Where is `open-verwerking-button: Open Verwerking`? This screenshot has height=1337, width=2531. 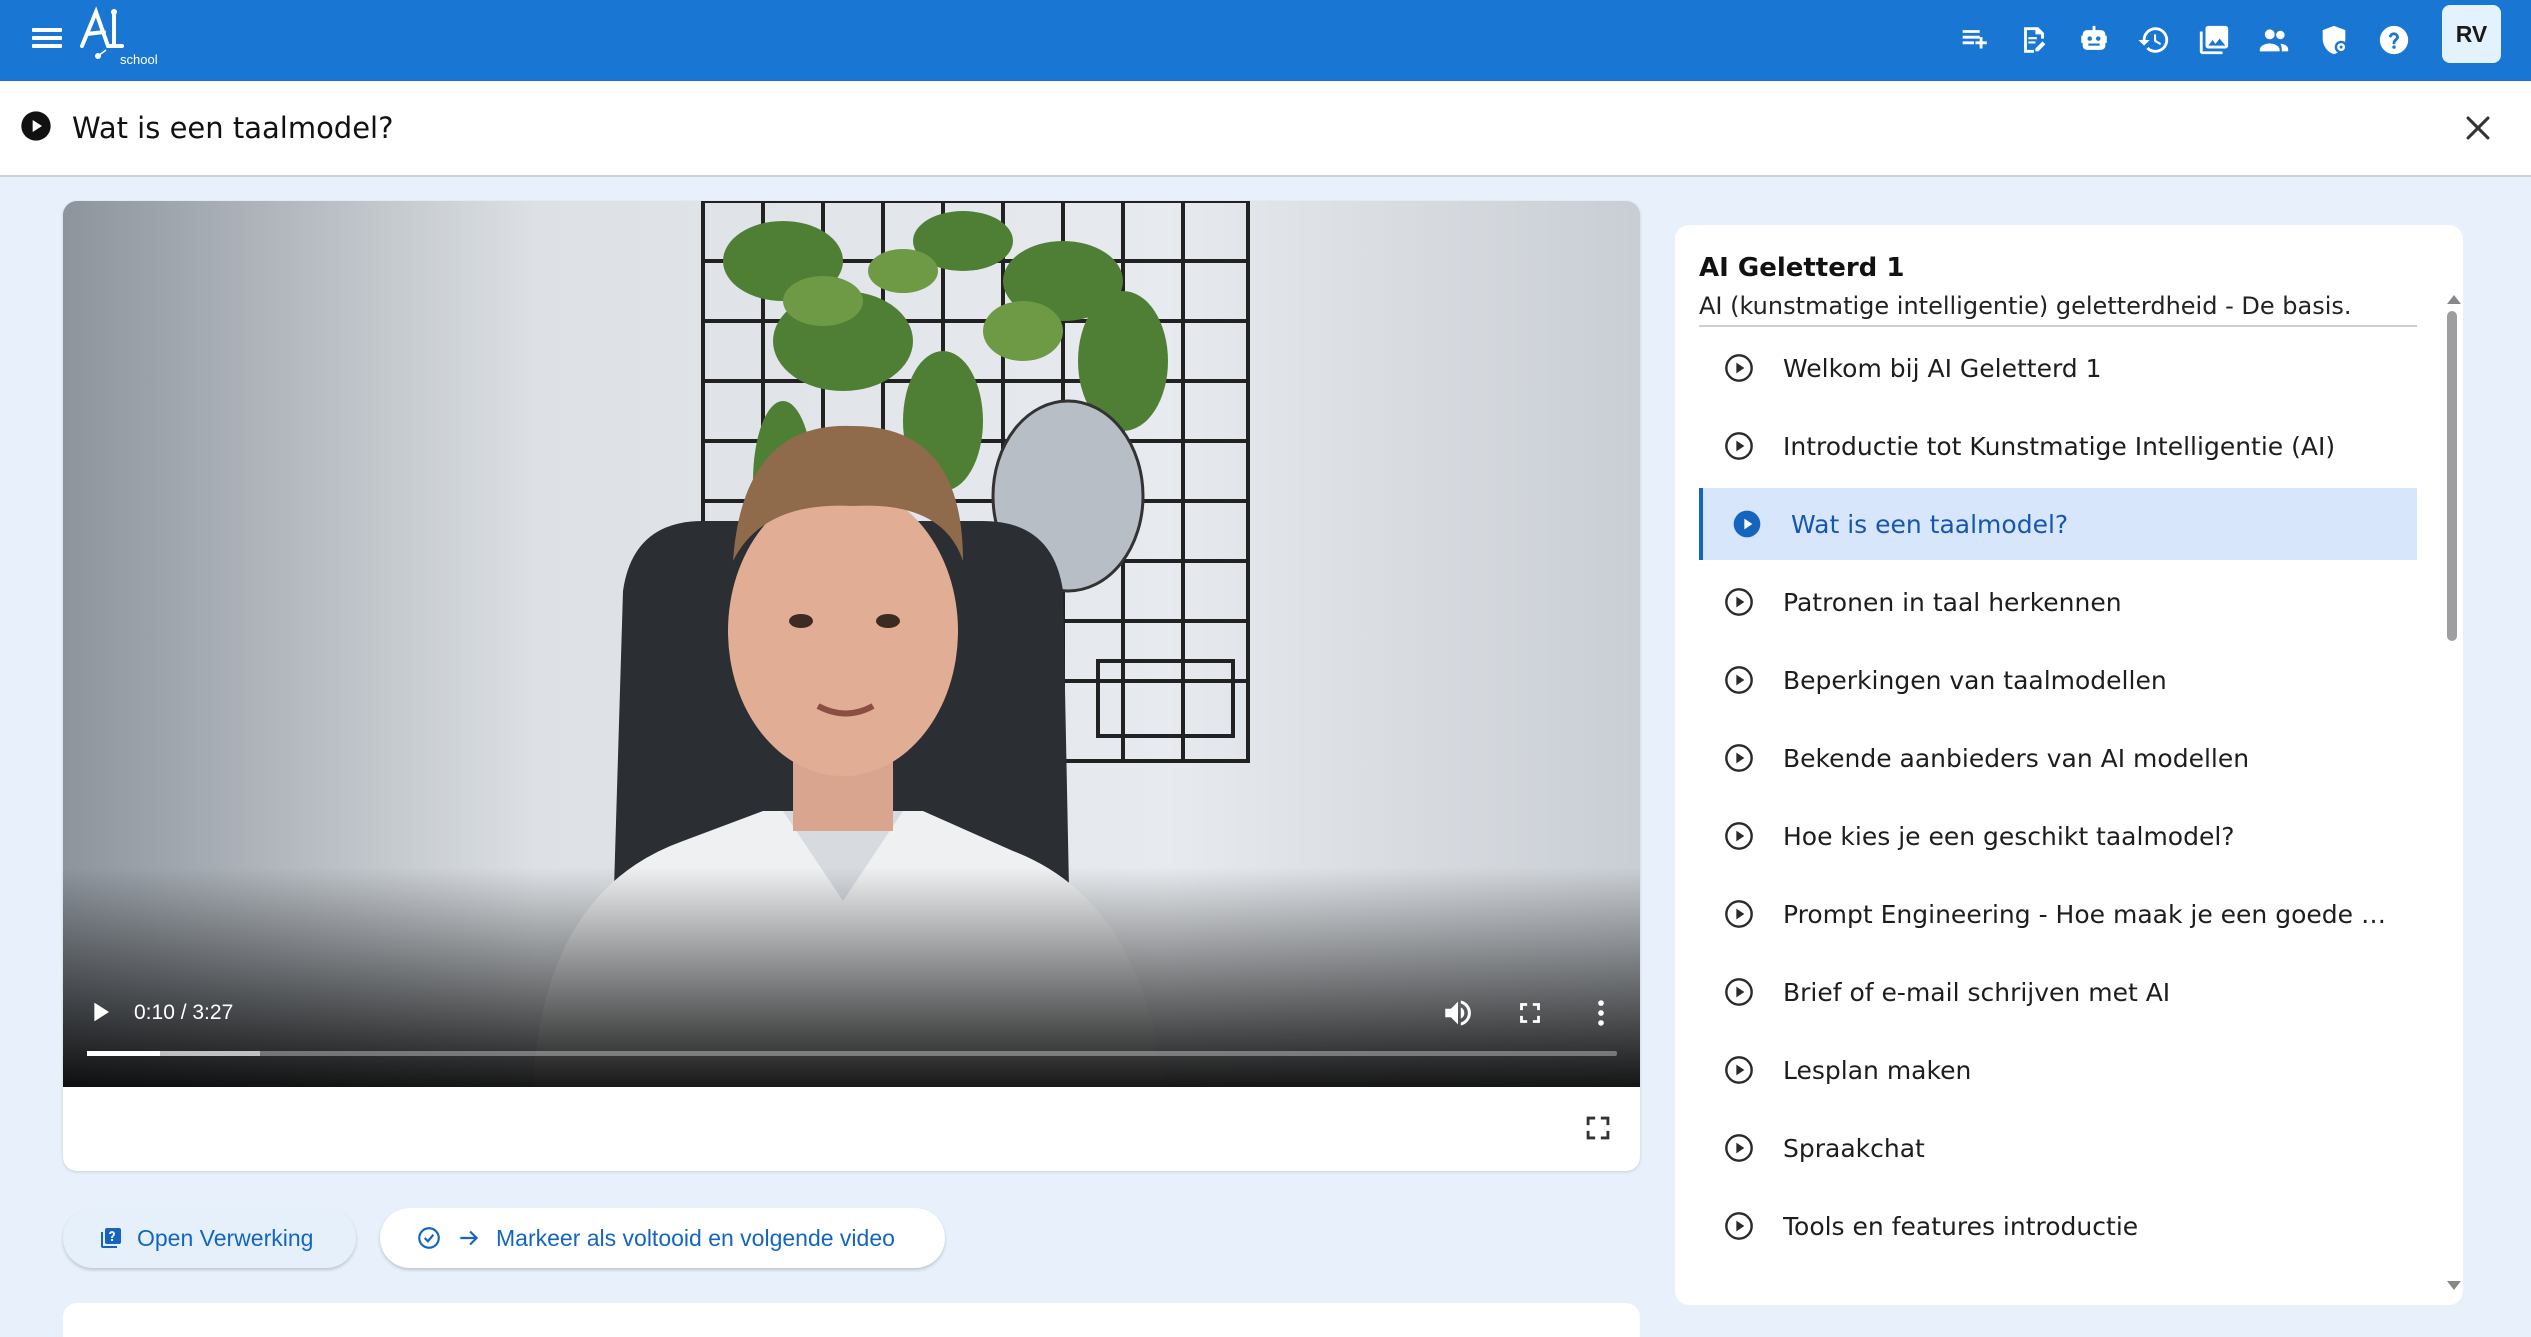
open-verwerking-button: Open Verwerking is located at coordinates (209, 1238).